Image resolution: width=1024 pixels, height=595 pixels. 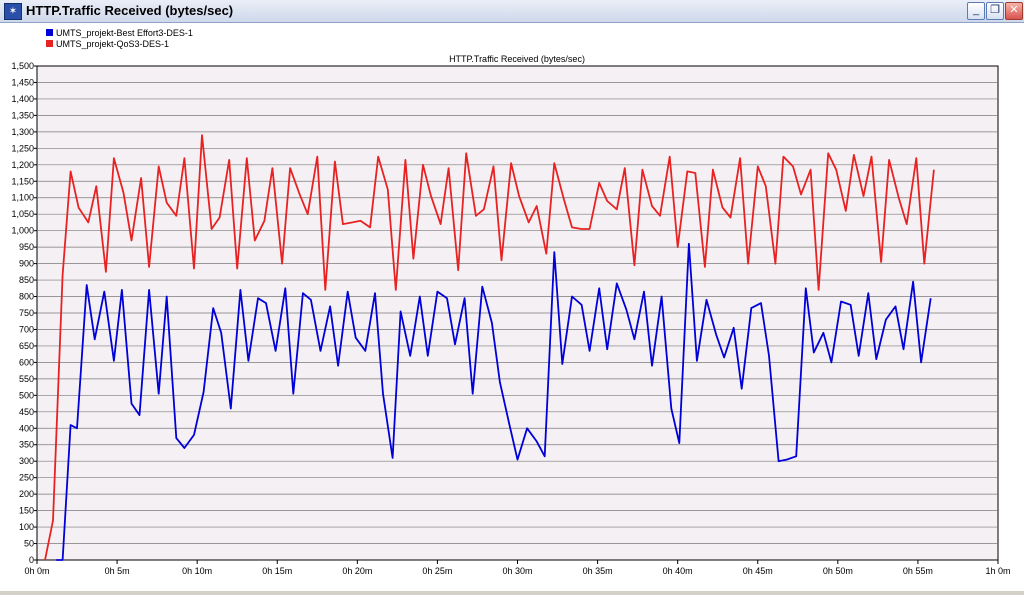 What do you see at coordinates (26, 264) in the screenshot?
I see `y-tick-label: 900` at bounding box center [26, 264].